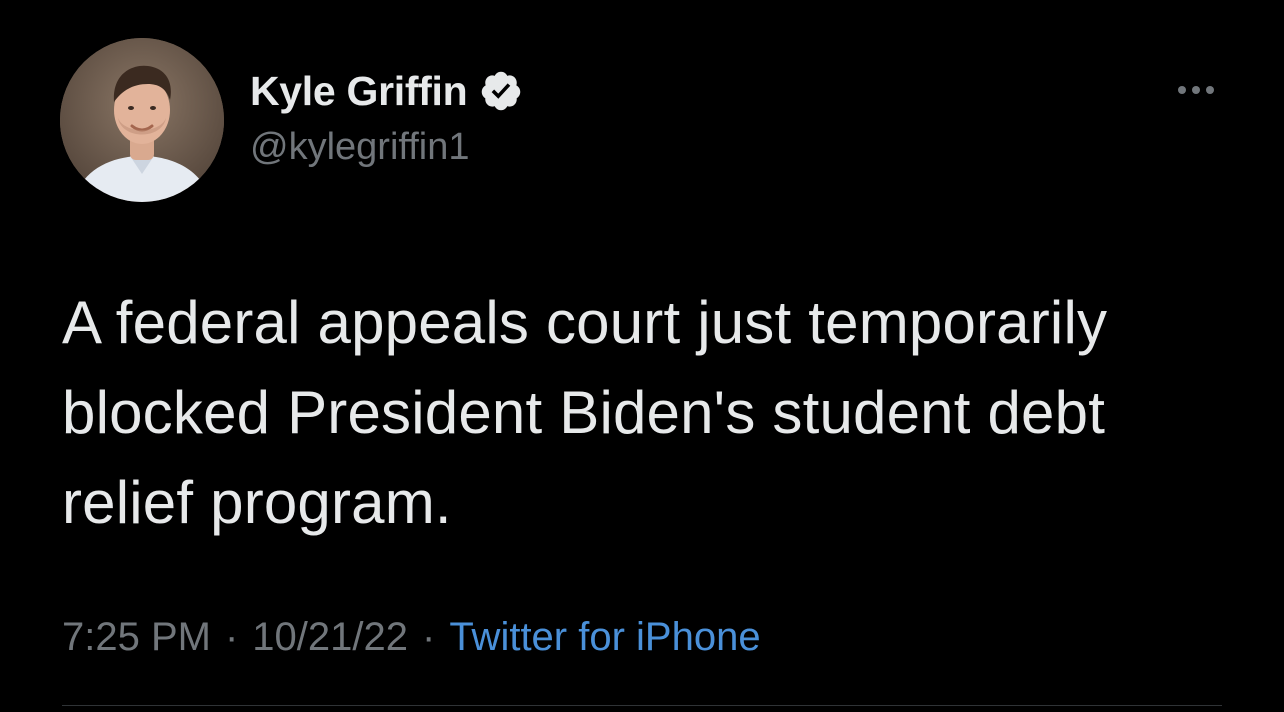 Image resolution: width=1284 pixels, height=712 pixels. What do you see at coordinates (257, 502) in the screenshot?
I see `tweet-text-line: relief program.` at bounding box center [257, 502].